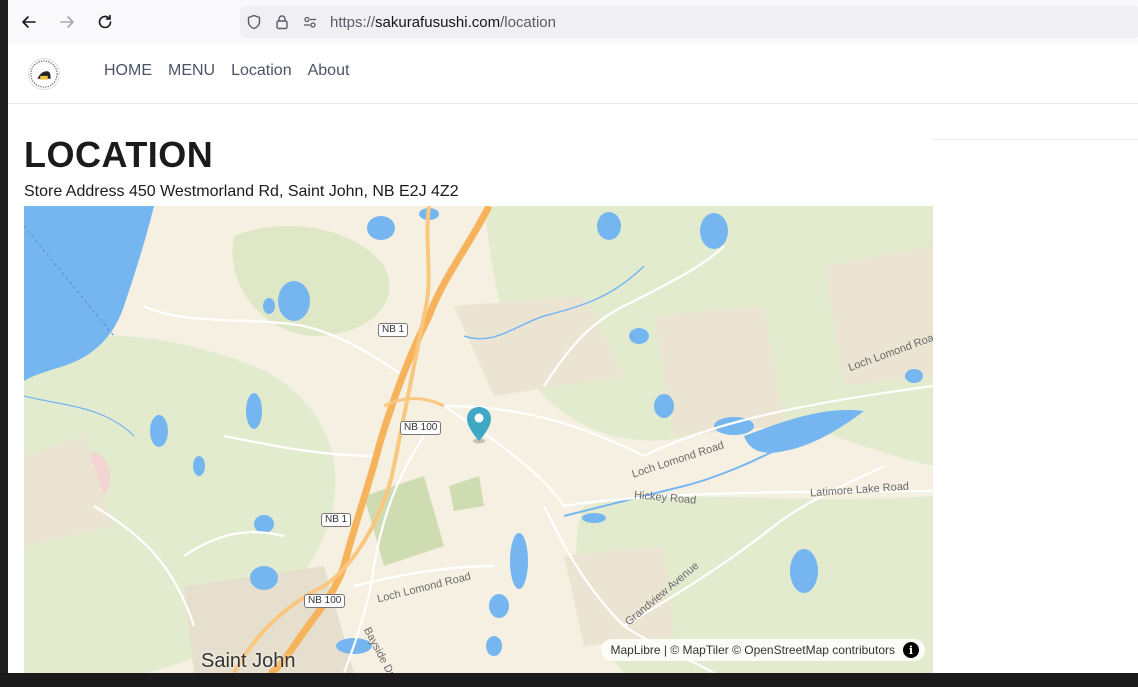 Image resolution: width=1138 pixels, height=687 pixels. I want to click on url-host: sakurafusushi.com, so click(438, 22).